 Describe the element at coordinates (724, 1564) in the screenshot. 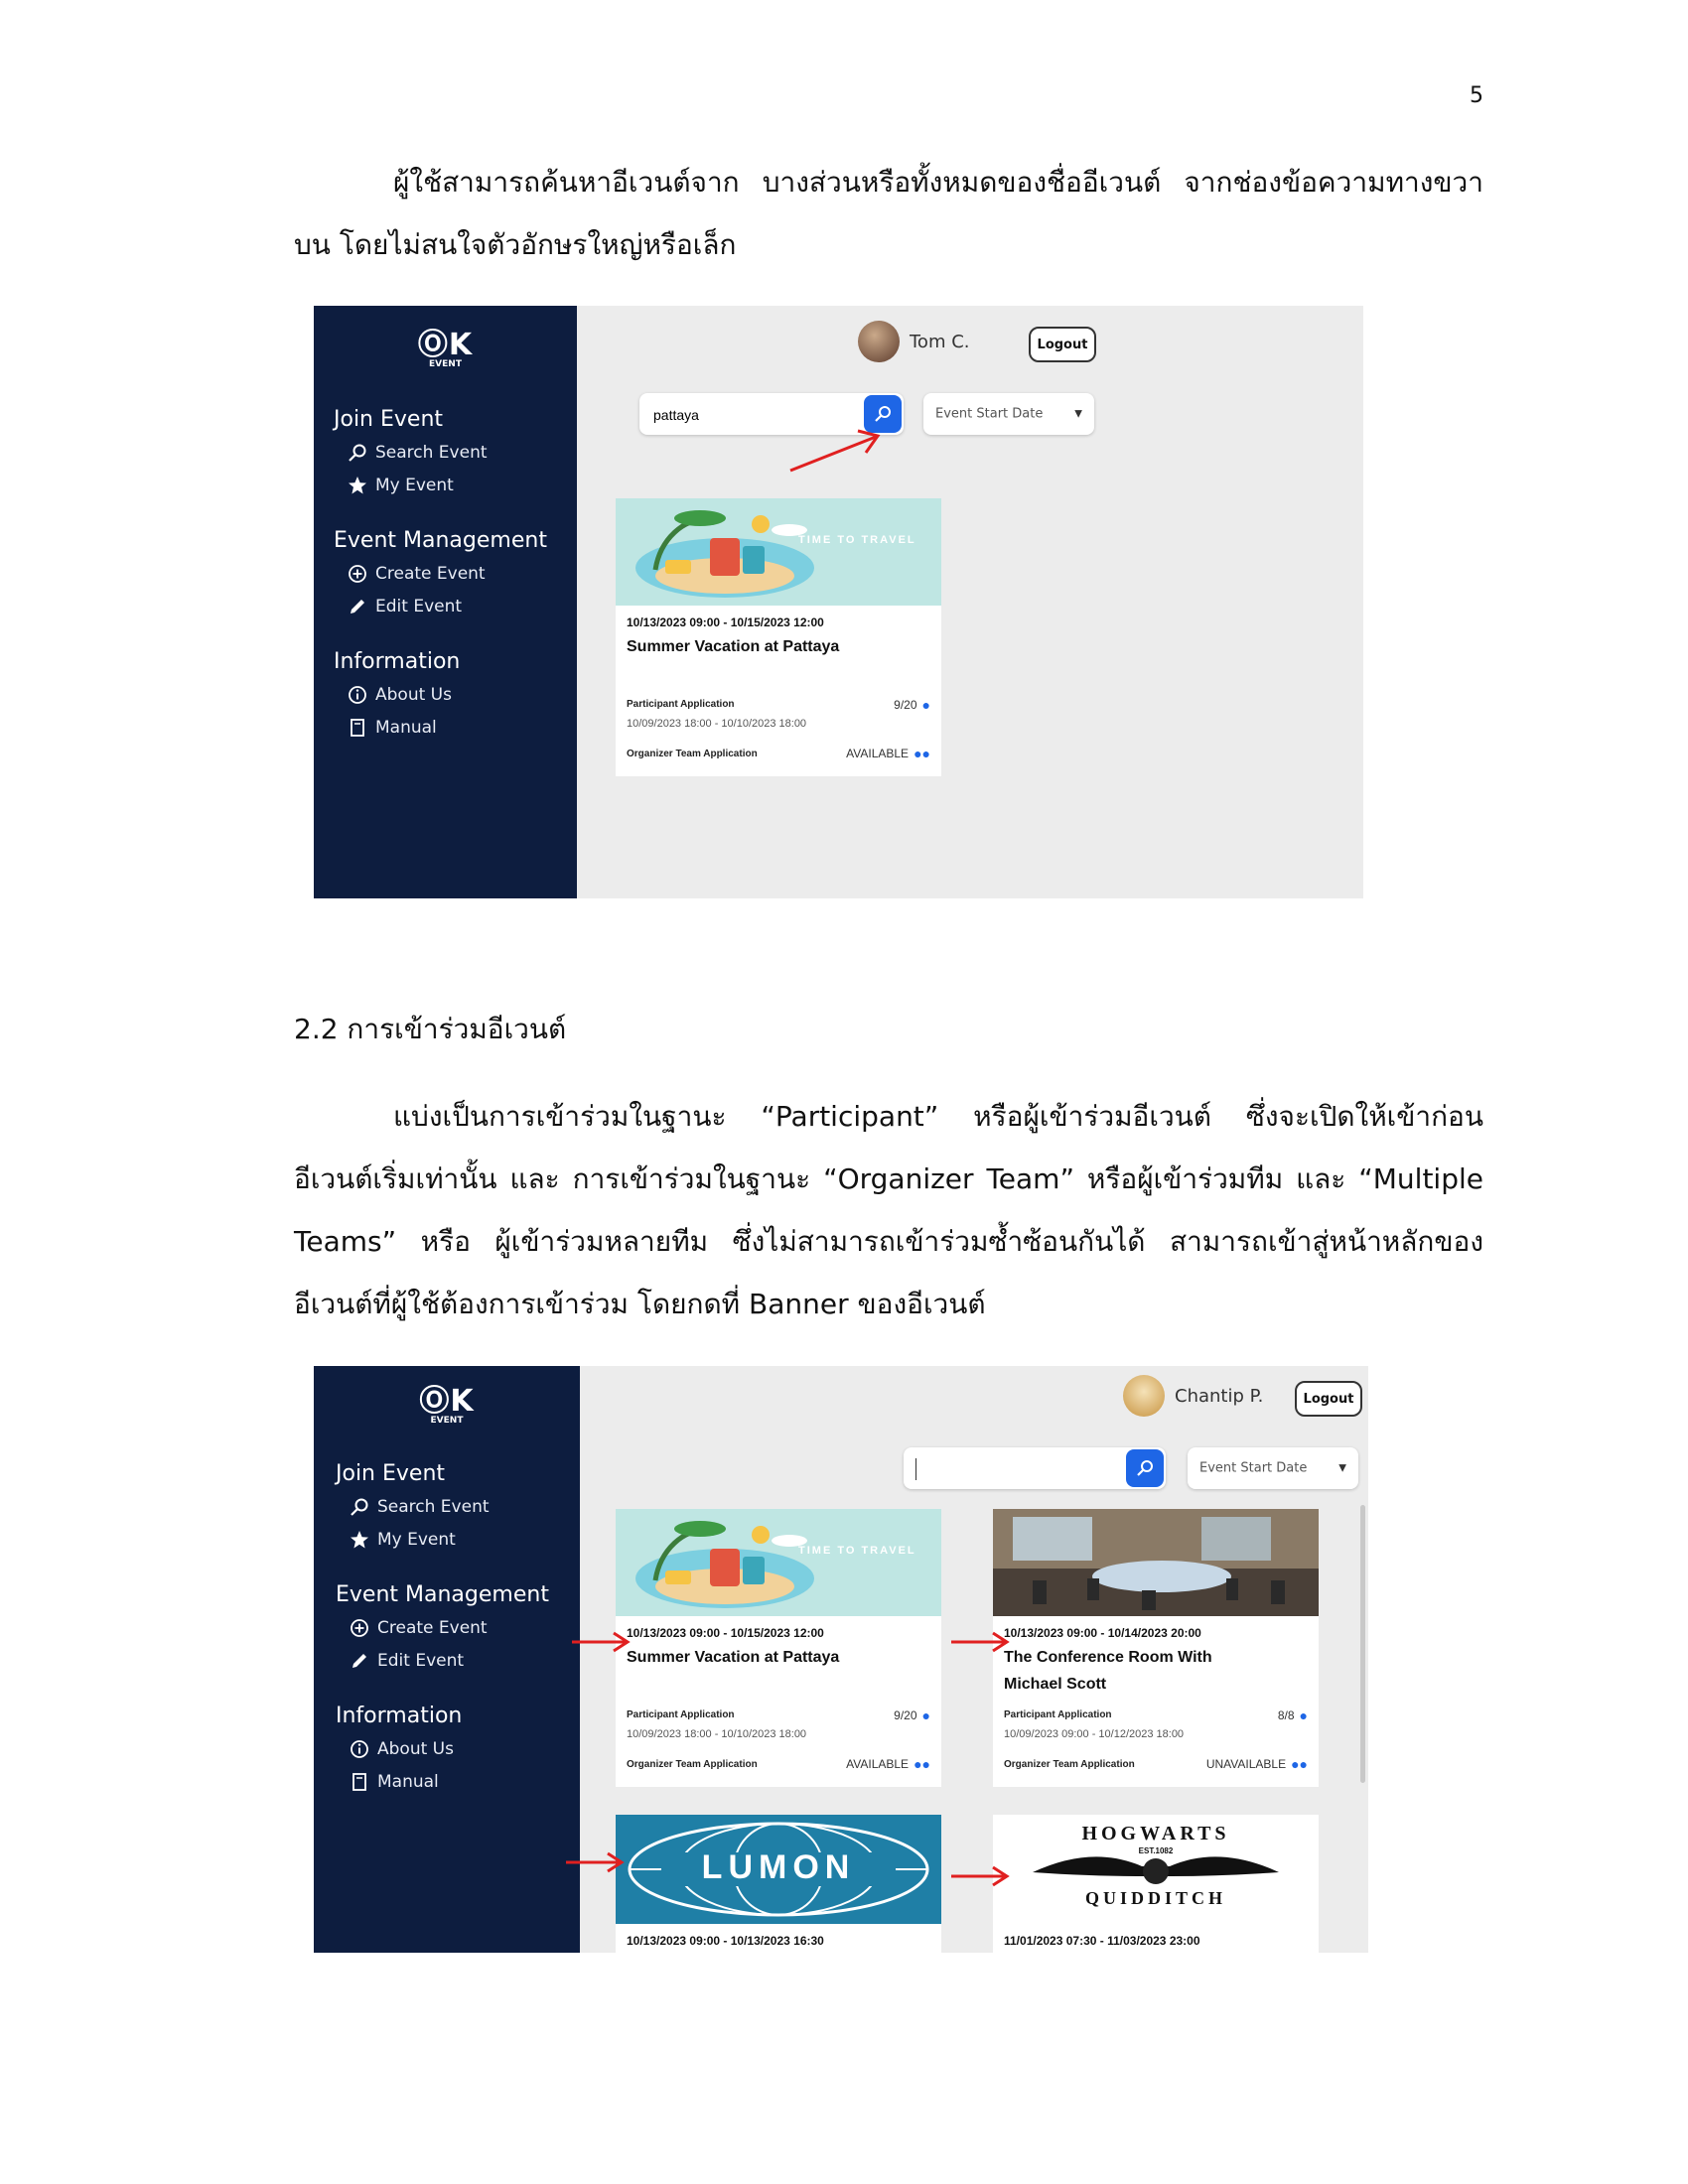

I see `travel-illustration` at that location.